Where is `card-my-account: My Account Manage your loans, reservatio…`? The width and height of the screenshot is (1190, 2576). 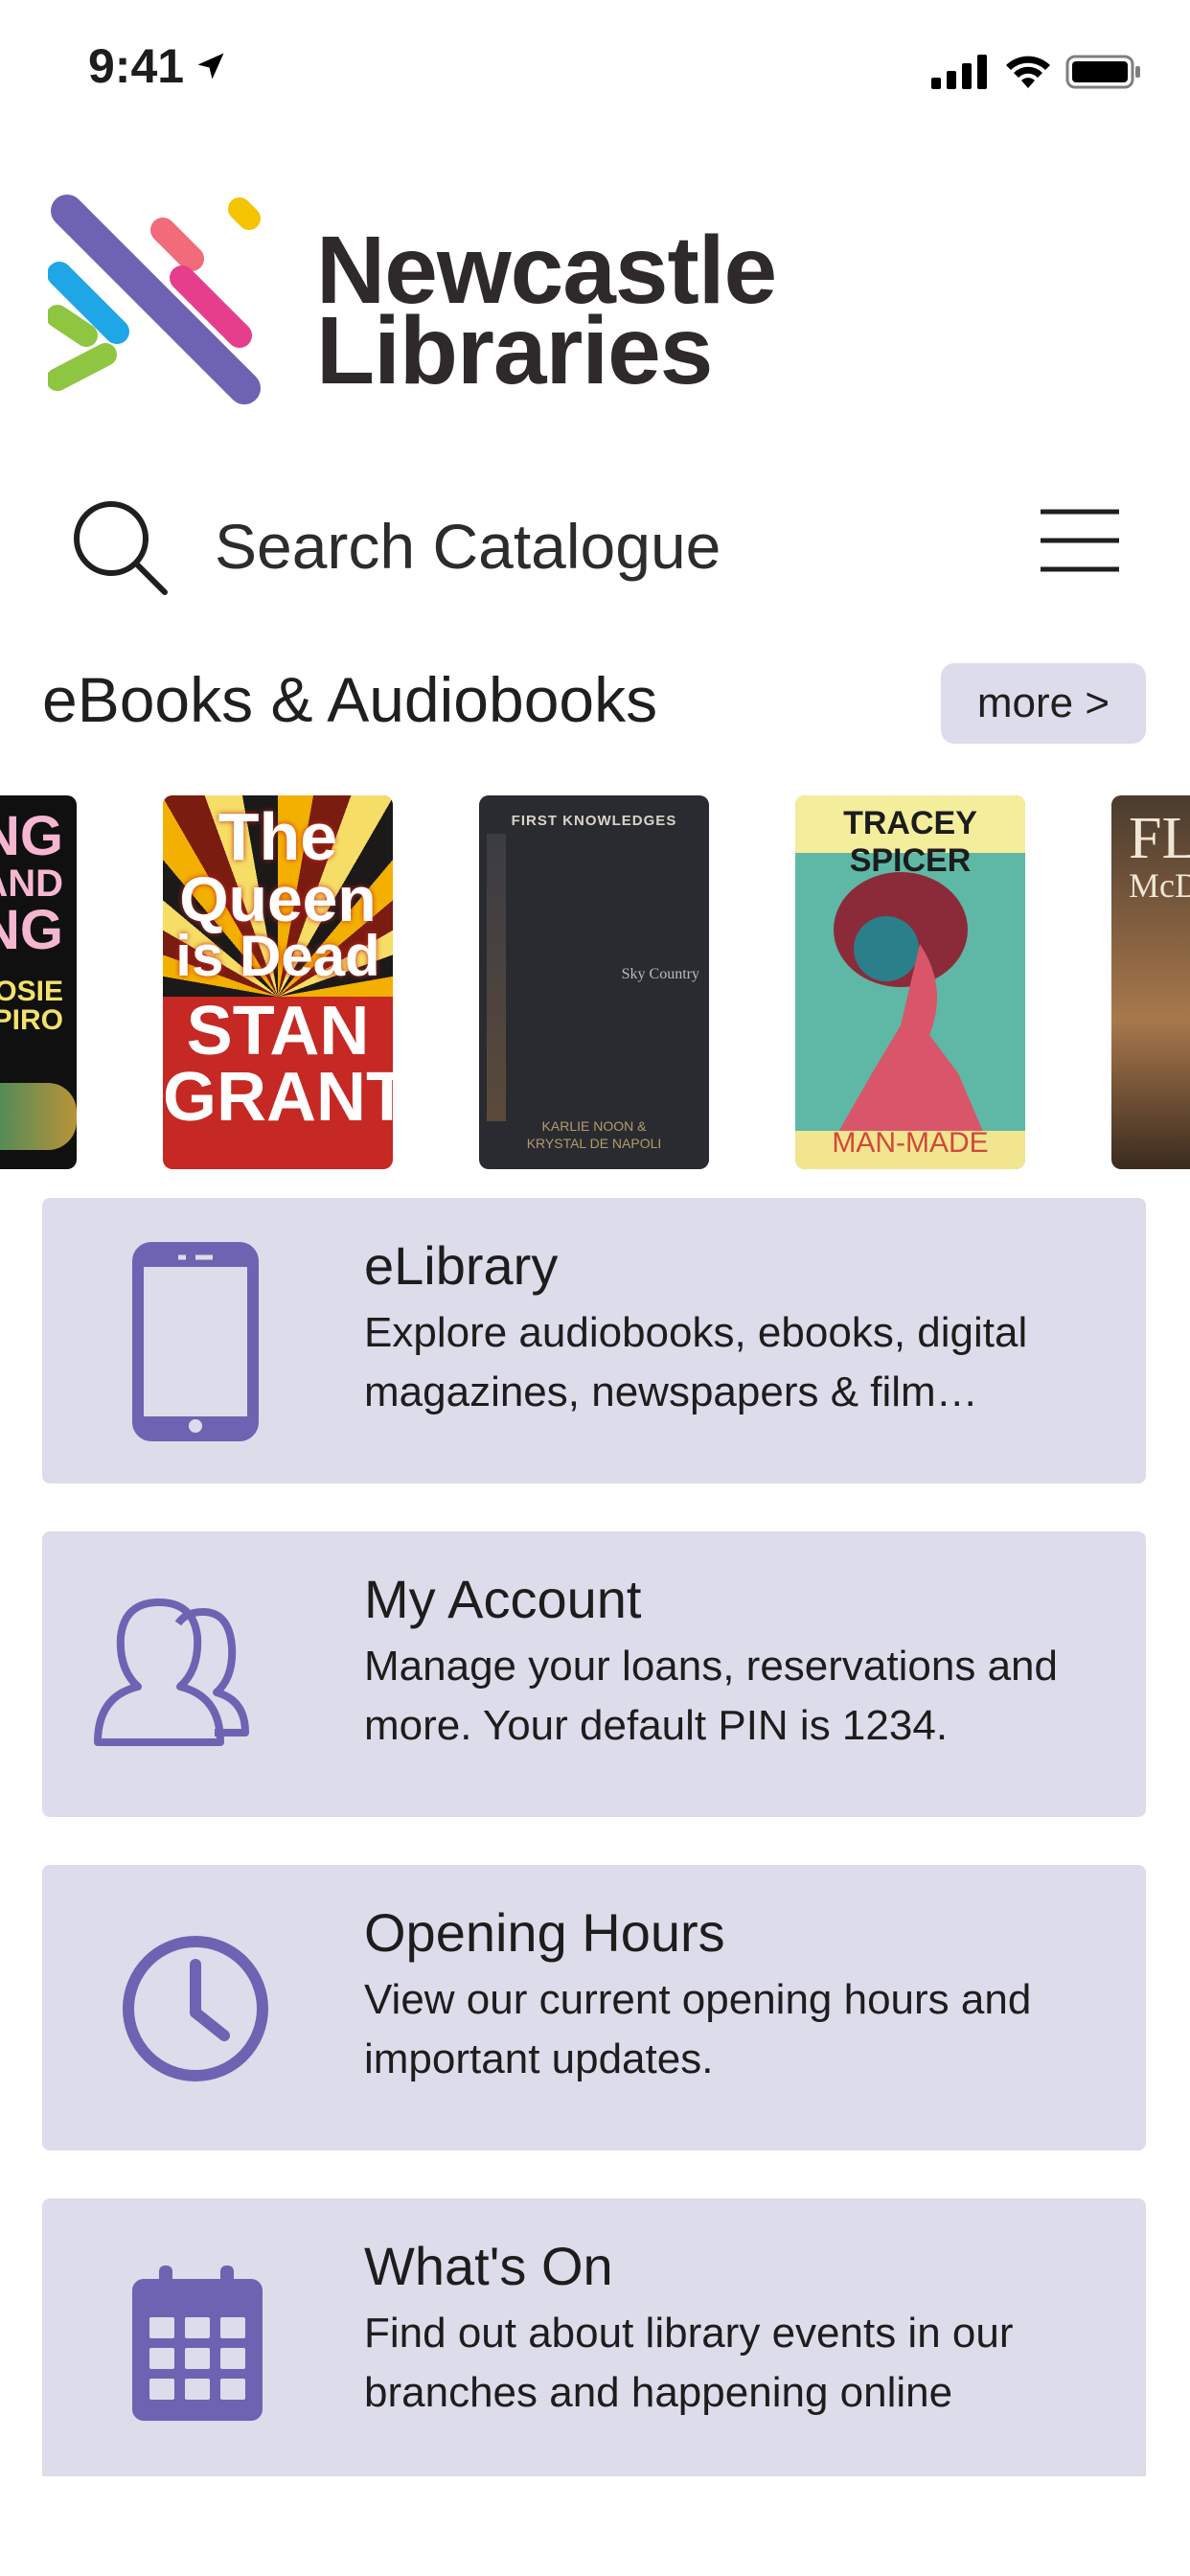 card-my-account: My Account Manage your loans, reservatio… is located at coordinates (594, 1674).